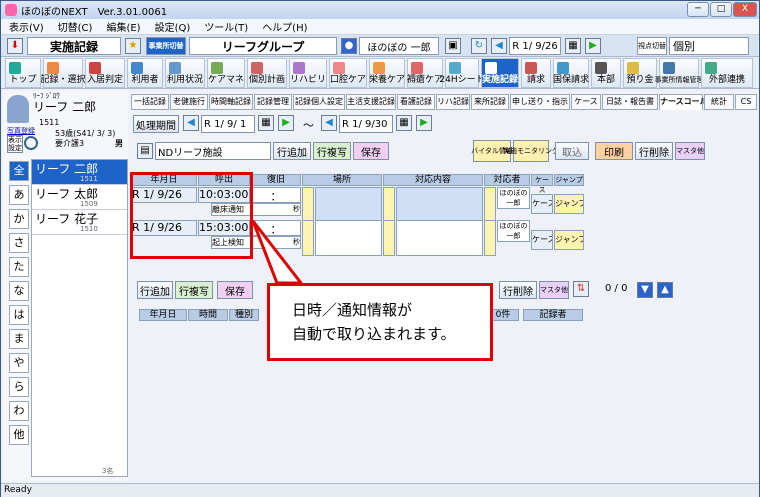 The height and width of the screenshot is (497, 760). I want to click on next-date-icon: ▶, so click(593, 46).